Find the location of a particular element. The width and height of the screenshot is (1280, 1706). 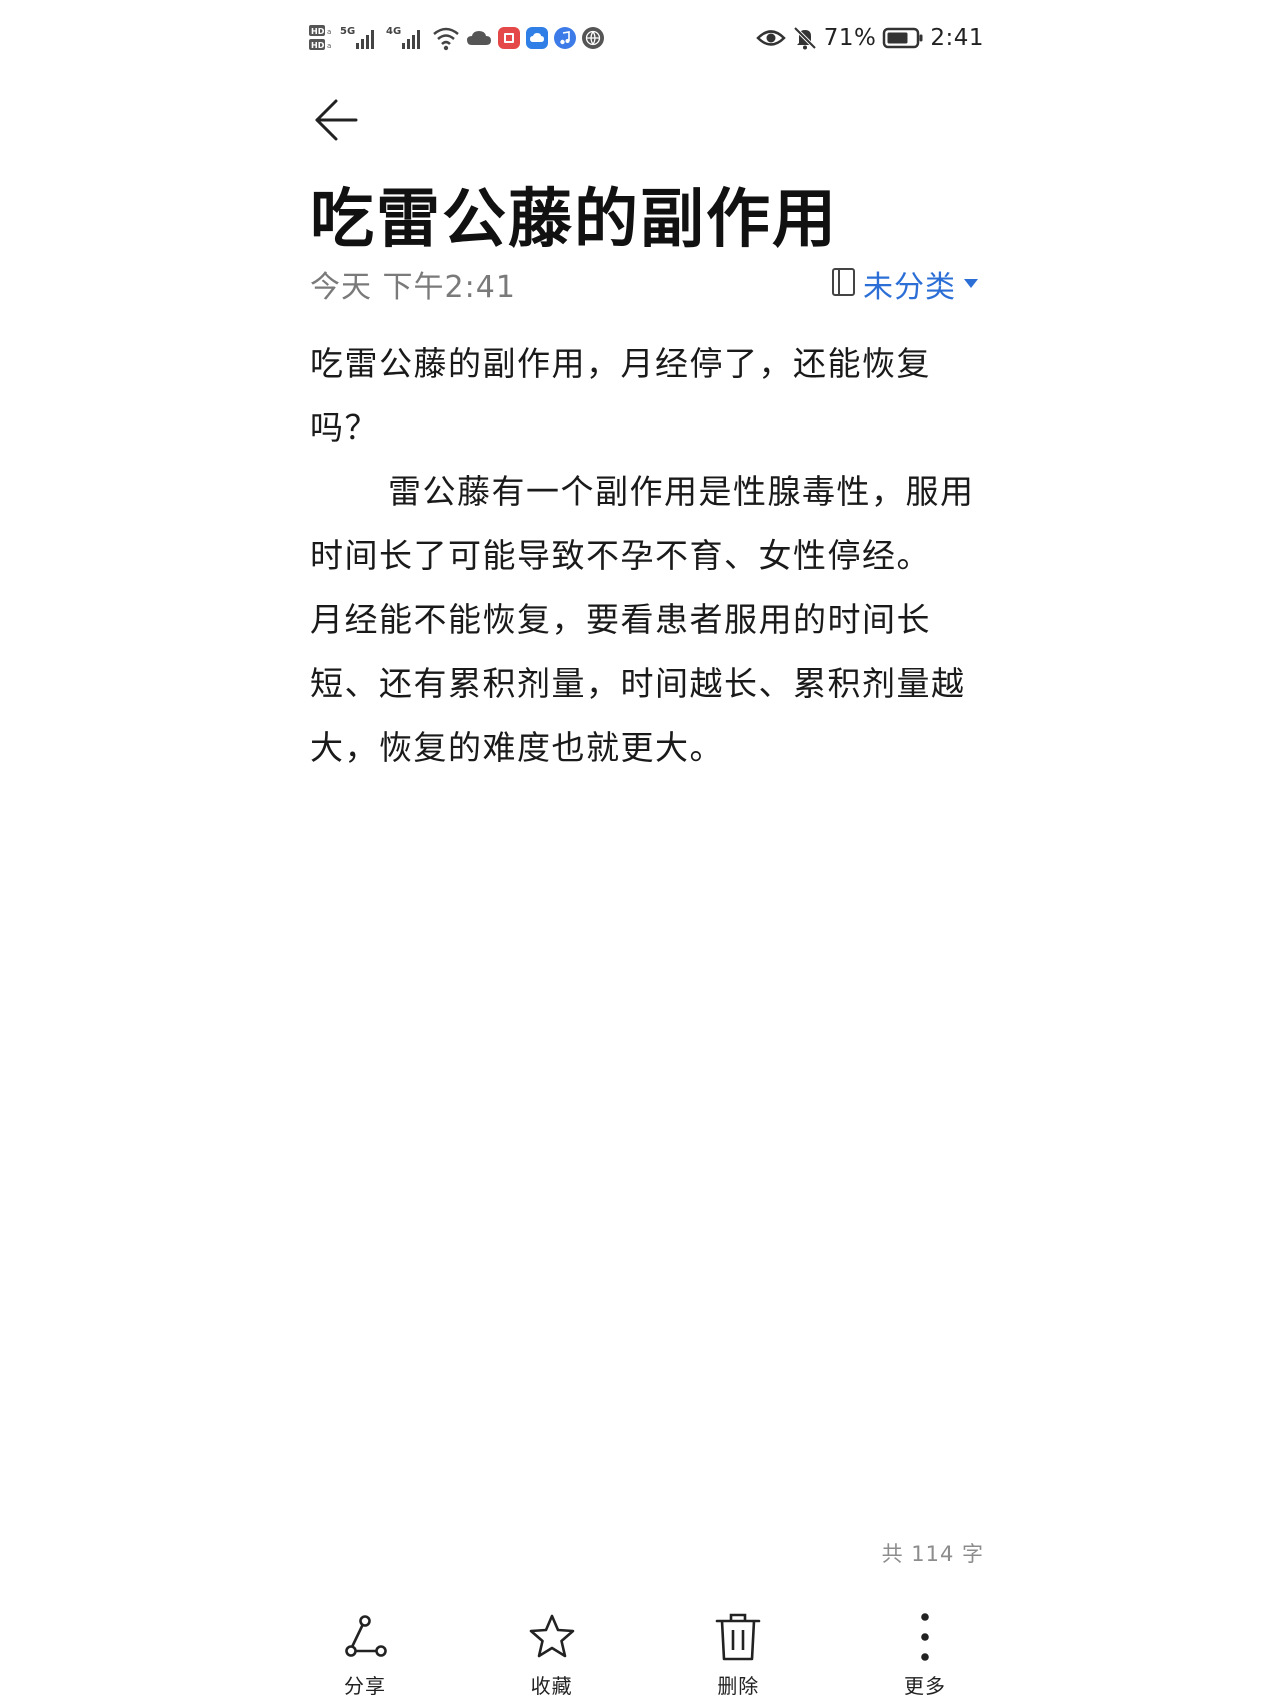

star-icon is located at coordinates (552, 1637).